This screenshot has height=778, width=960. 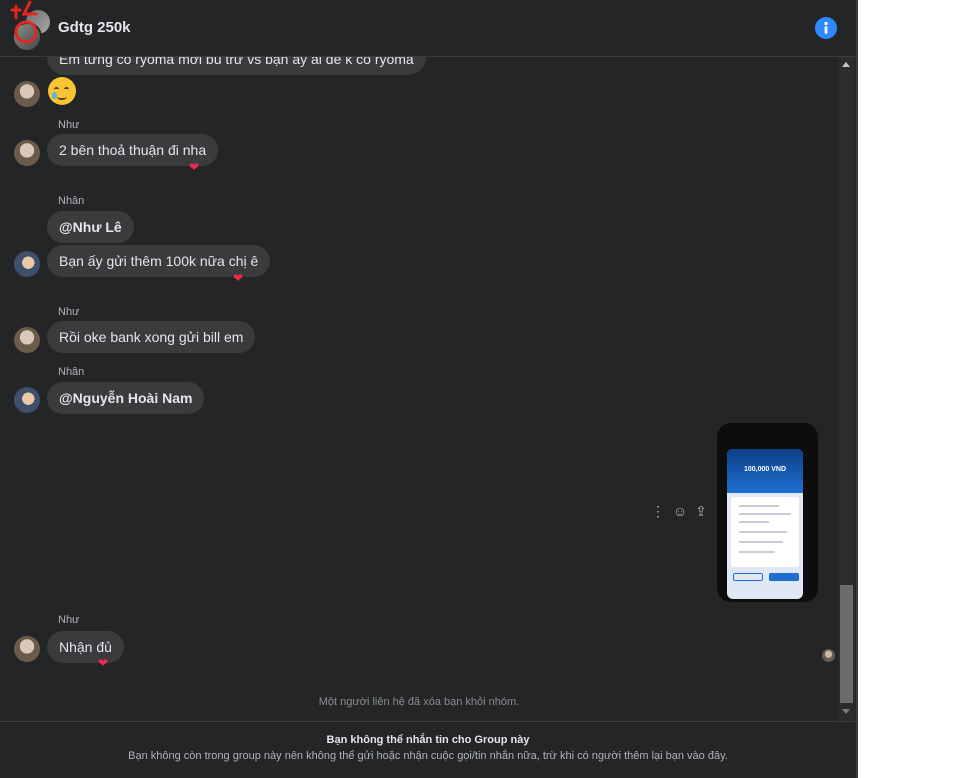 I want to click on share-icon: ⇪, so click(x=701, y=511).